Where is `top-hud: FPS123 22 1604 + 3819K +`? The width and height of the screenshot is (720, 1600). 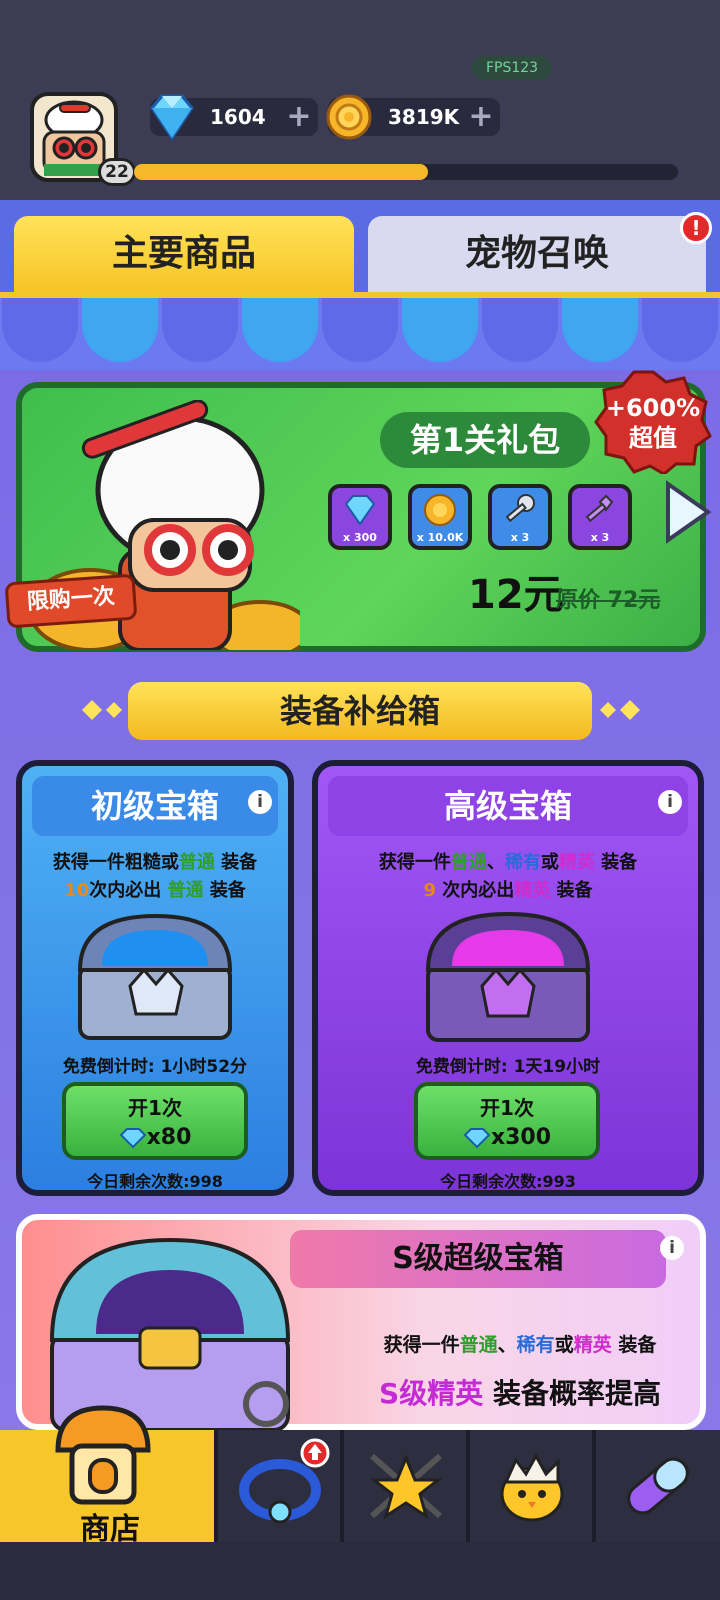
top-hud: FPS123 22 1604 + 3819K + is located at coordinates (360, 100).